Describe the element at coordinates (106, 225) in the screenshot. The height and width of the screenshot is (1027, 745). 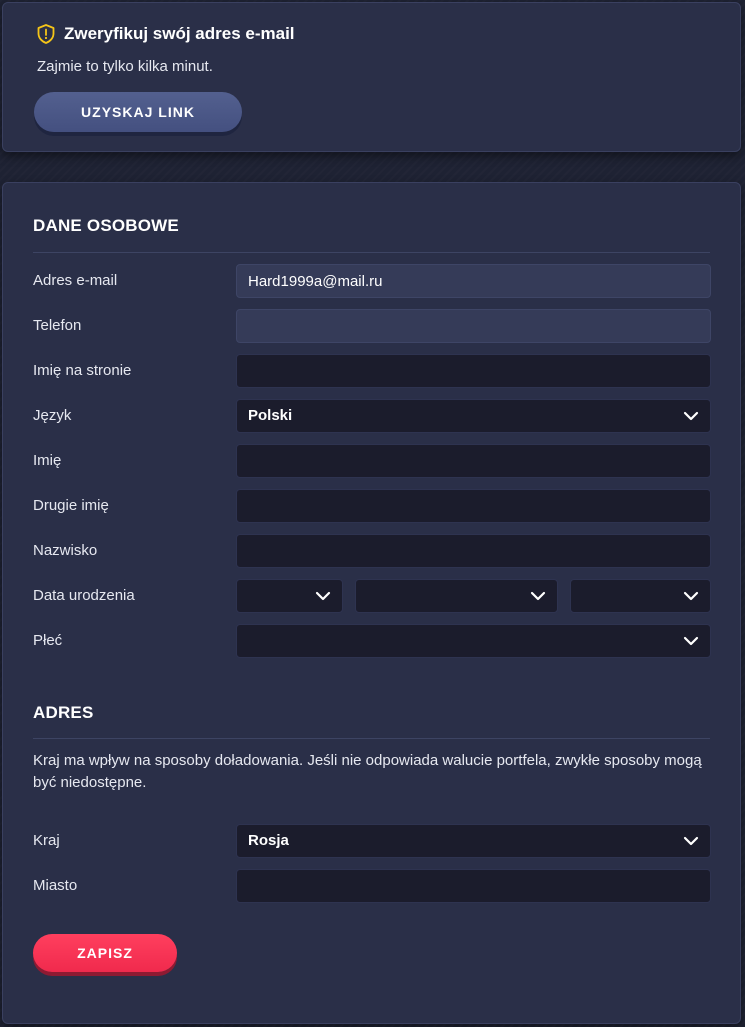
I see `personal-section-title: DANE OSOBOWE` at that location.